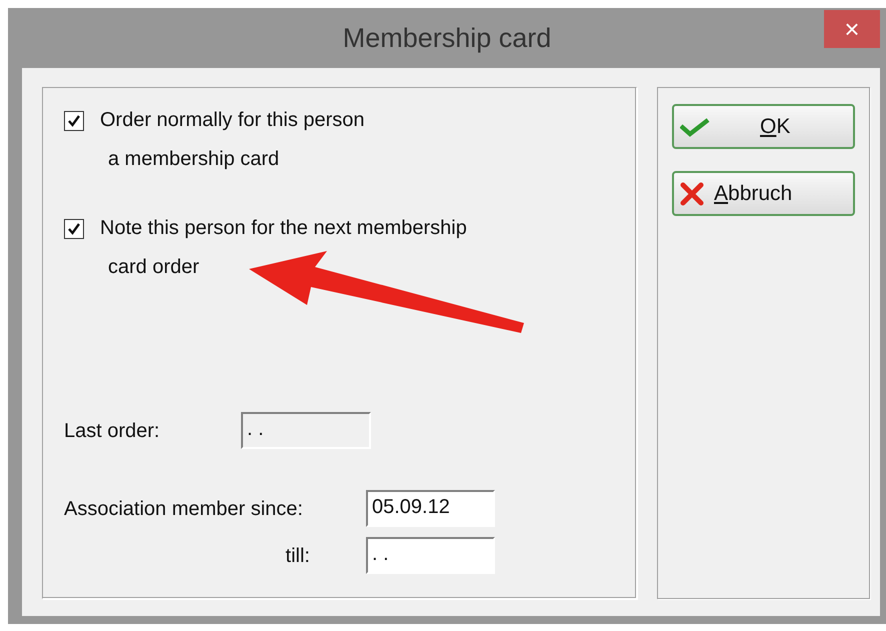  I want to click on cancel-button: Abbruch, so click(763, 193).